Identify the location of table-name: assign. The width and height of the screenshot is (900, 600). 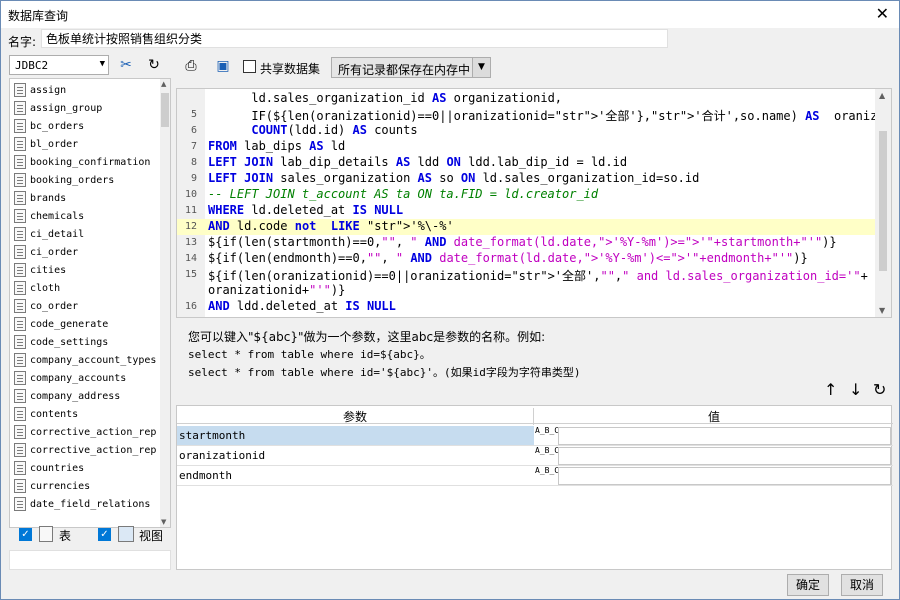
(48, 90).